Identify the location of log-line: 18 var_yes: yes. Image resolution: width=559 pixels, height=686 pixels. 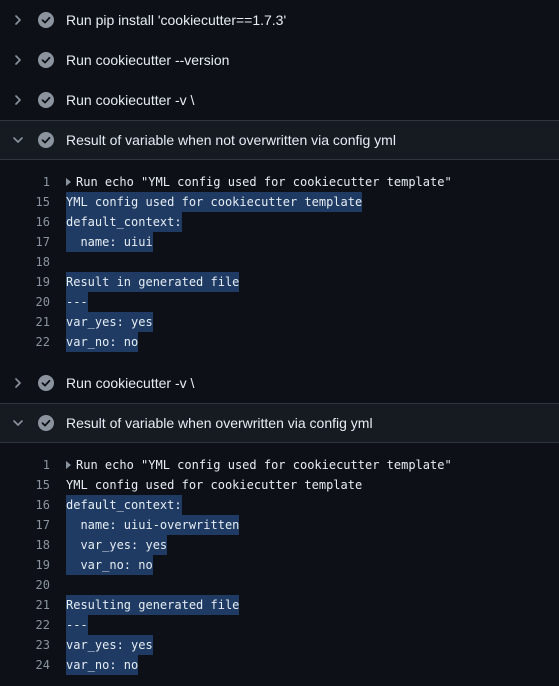
(279, 545).